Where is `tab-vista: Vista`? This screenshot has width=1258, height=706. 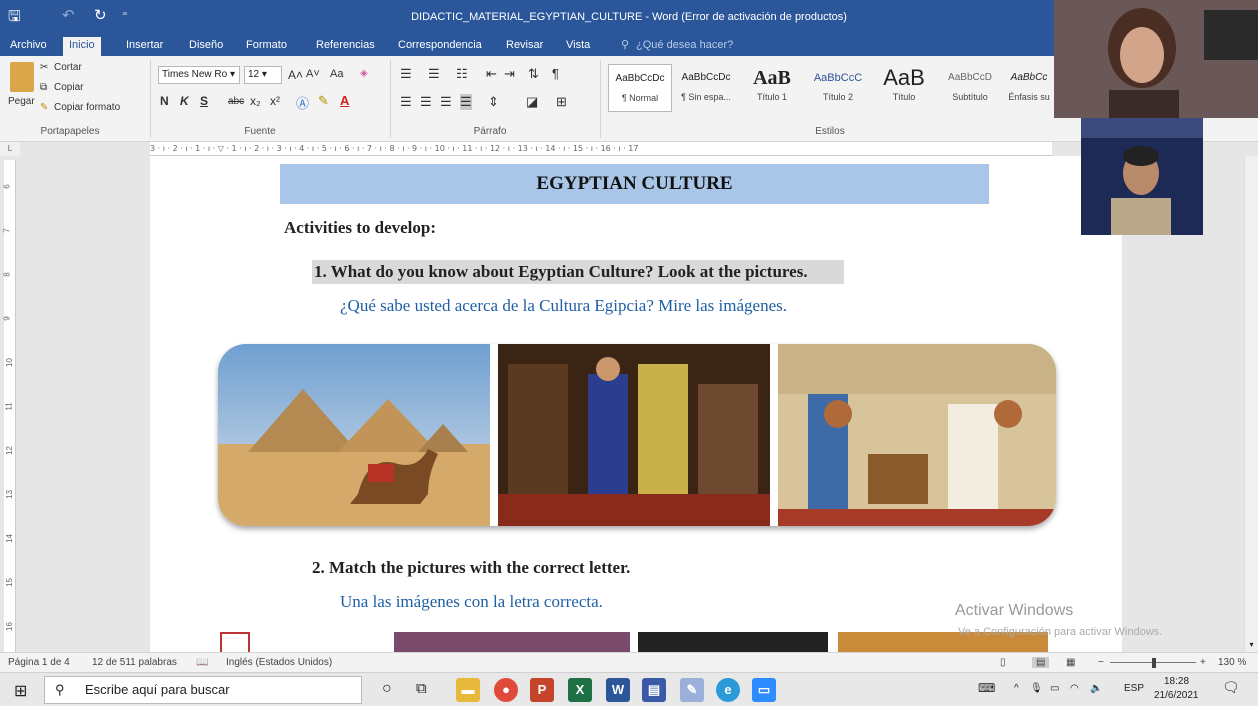
tab-vista: Vista is located at coordinates (578, 47).